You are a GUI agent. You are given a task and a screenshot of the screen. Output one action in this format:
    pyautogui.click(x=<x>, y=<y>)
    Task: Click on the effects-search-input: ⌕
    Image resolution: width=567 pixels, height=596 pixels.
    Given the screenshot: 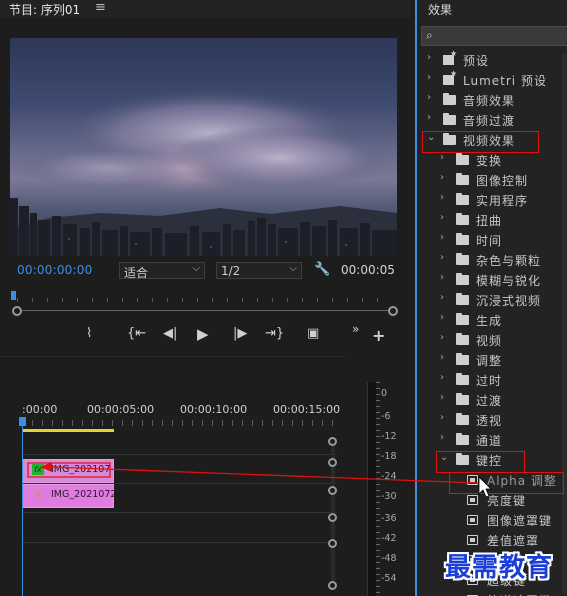 What is the action you would take?
    pyautogui.click(x=494, y=36)
    